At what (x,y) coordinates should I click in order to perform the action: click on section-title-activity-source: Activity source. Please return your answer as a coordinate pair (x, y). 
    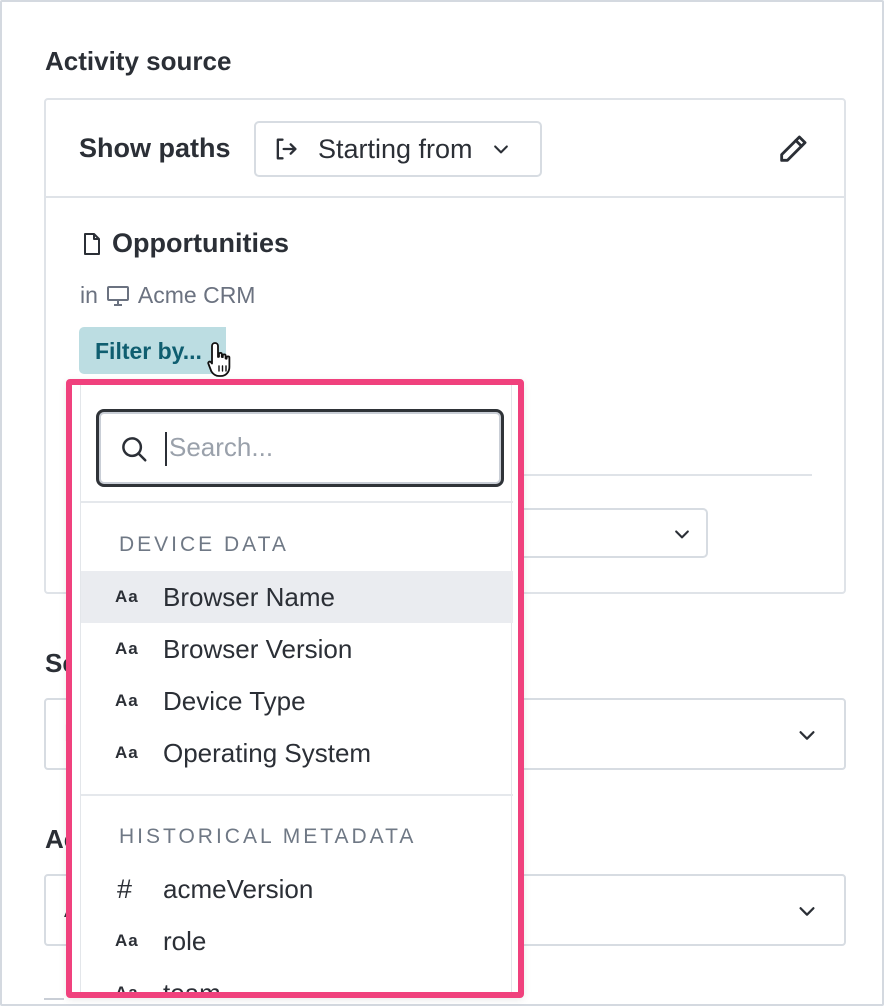
    Looking at the image, I should click on (138, 61).